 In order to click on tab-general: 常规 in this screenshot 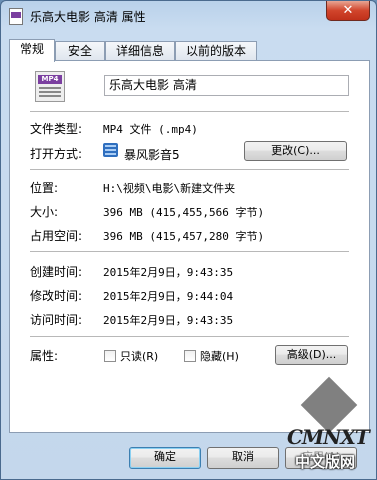, I will do `click(32, 50)`.